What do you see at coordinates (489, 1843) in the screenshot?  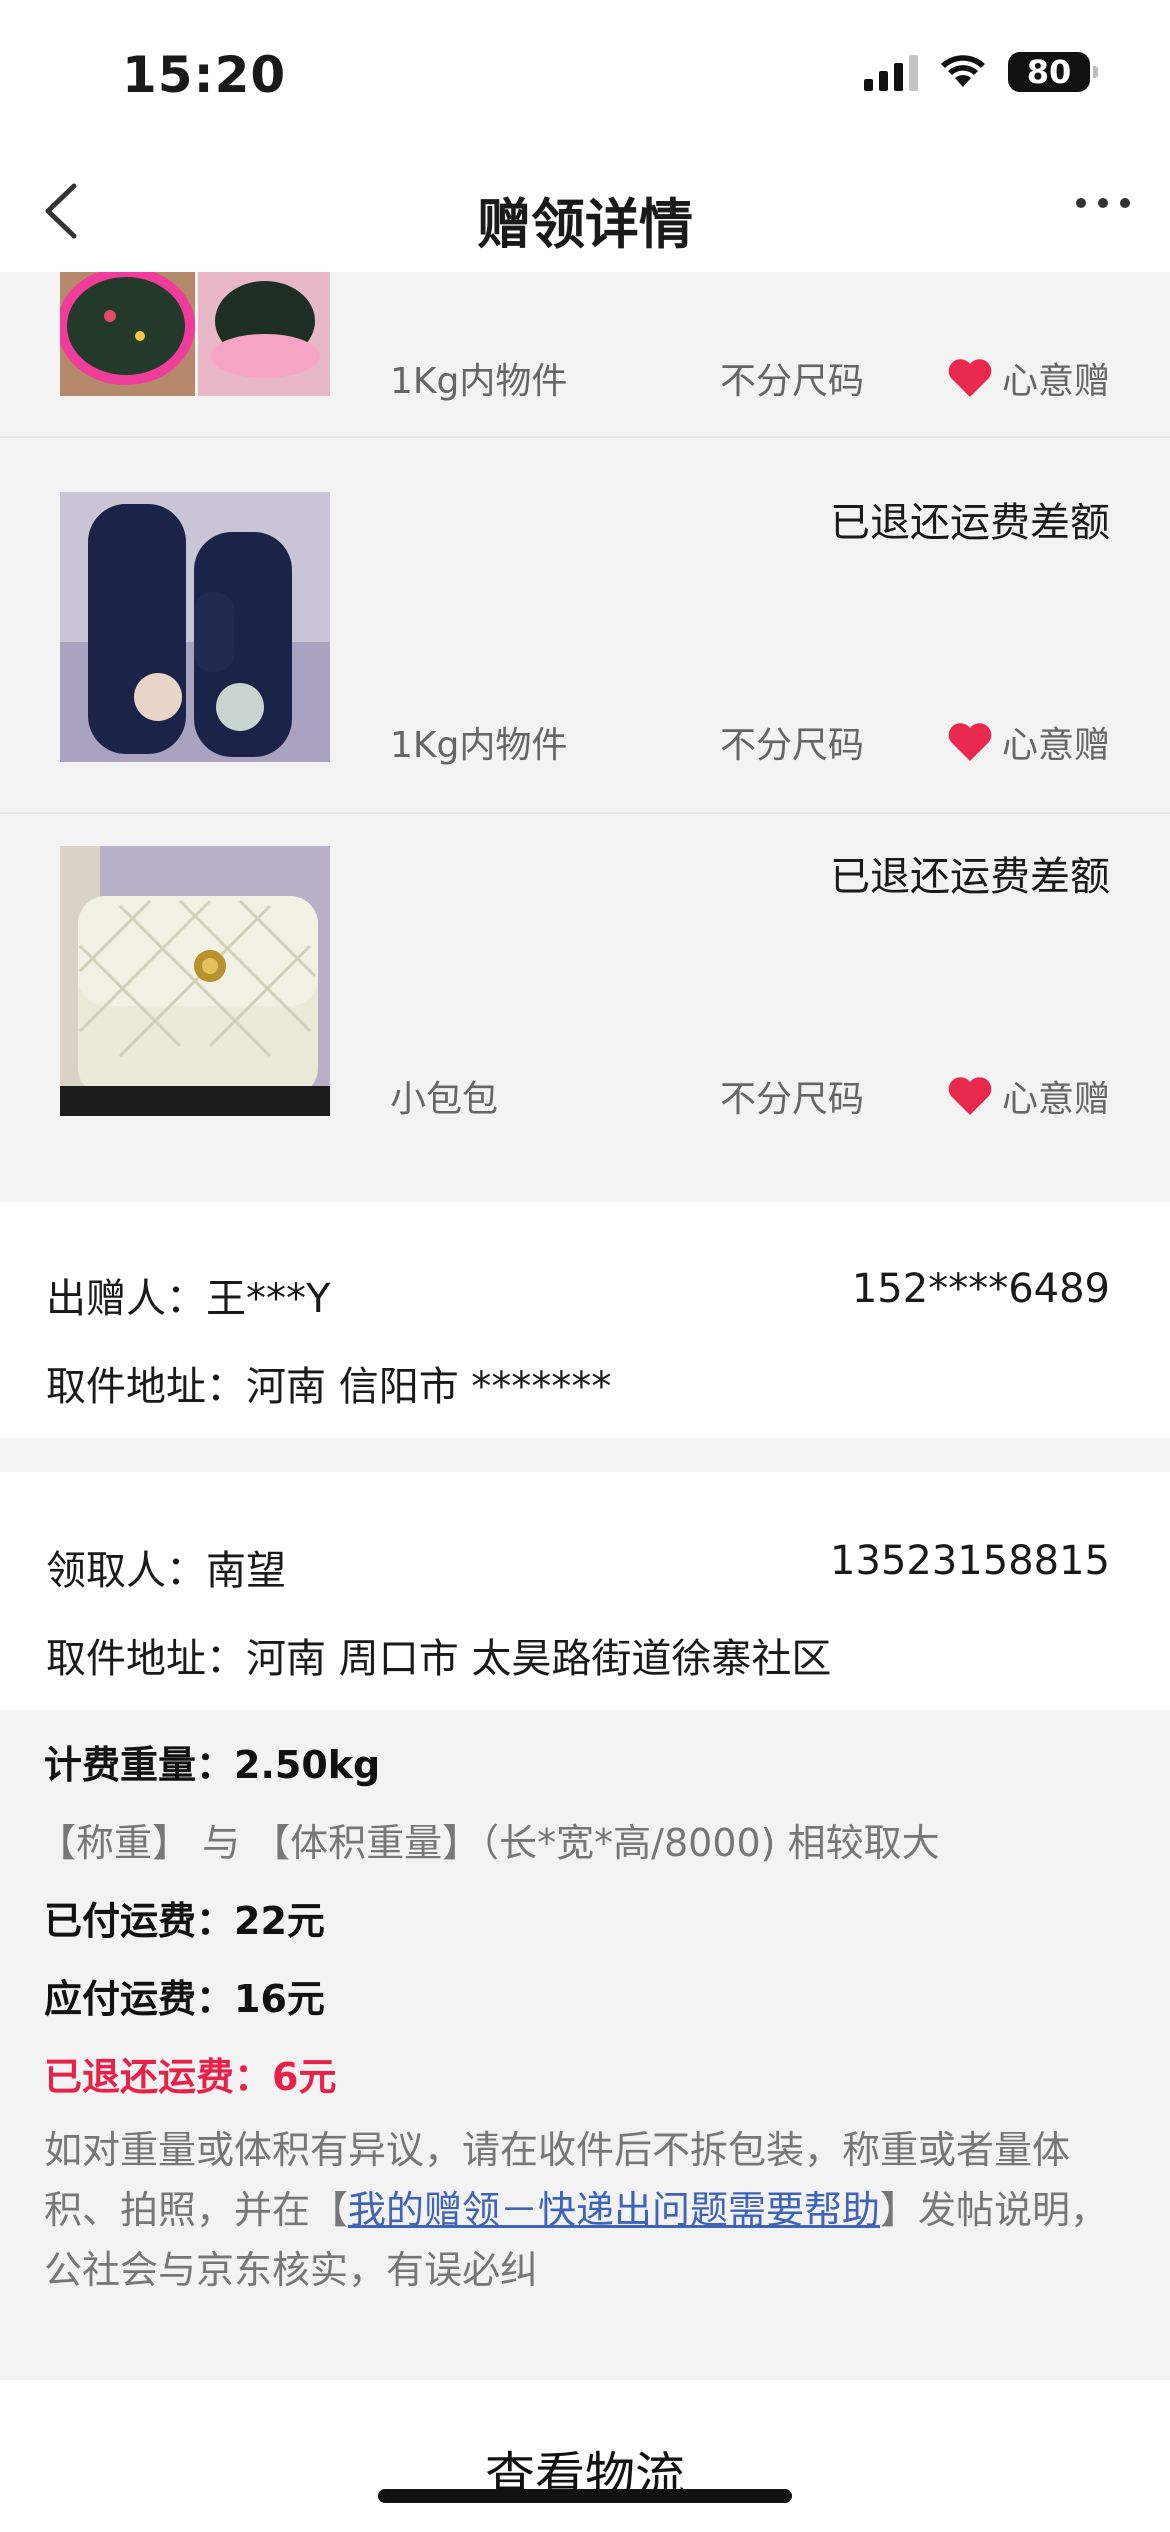 I see `weight-rule: 【称重】 与 【体积重量】（长*宽*高/8000) 相较取大` at bounding box center [489, 1843].